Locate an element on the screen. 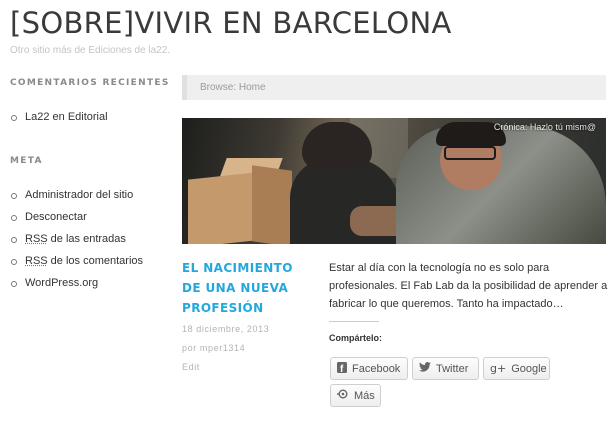 This screenshot has width=611, height=430. meta-item-rss-comments: RSS de los comentarios is located at coordinates (90, 261).